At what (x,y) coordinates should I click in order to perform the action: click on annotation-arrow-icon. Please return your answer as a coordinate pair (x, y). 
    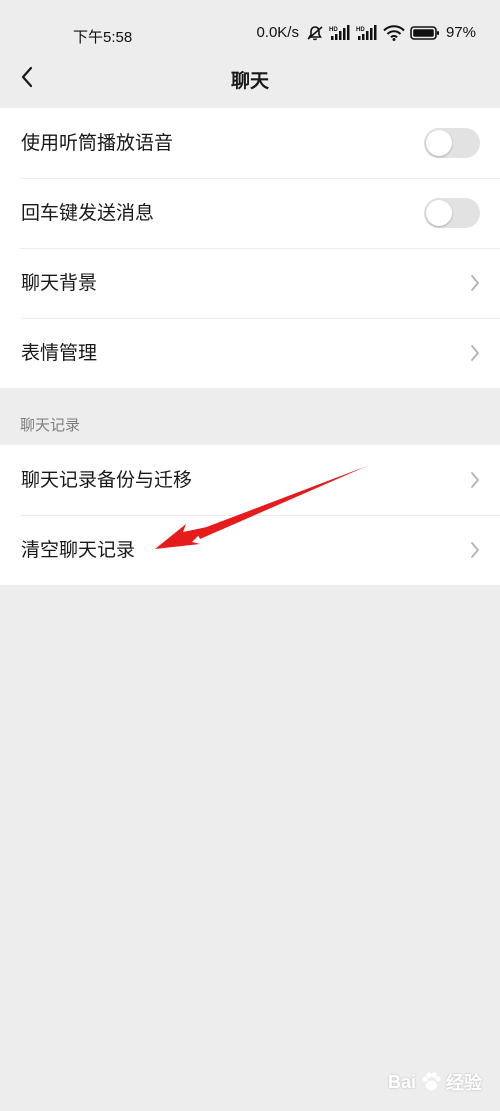
    Looking at the image, I should click on (261, 507).